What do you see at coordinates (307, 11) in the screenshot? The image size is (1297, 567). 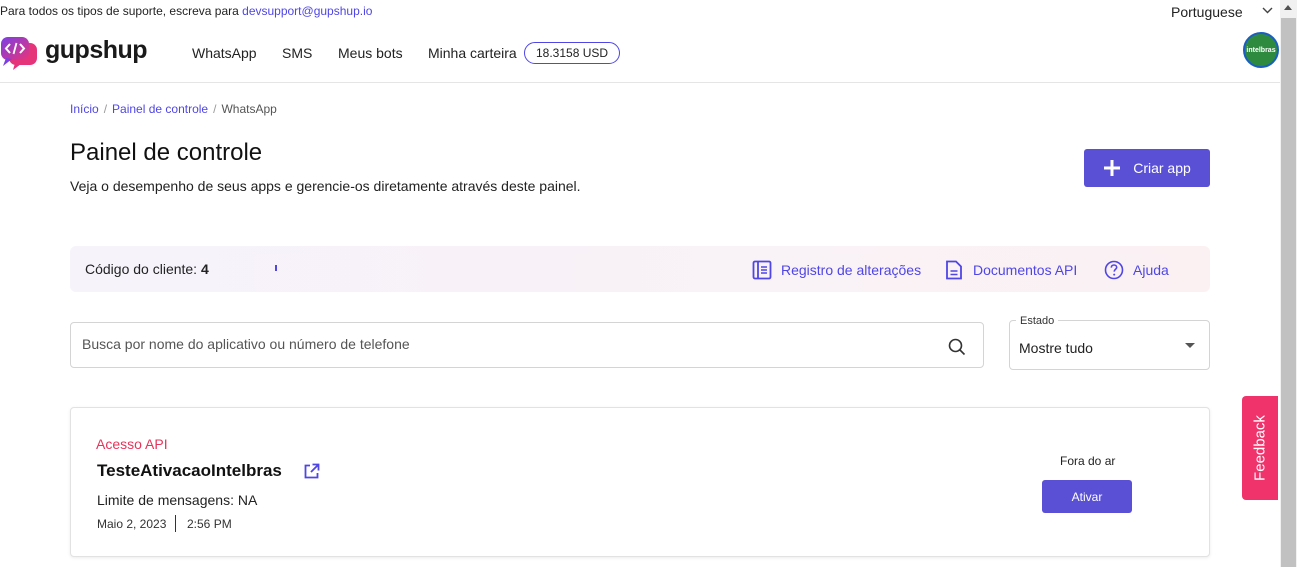 I see `support-email-link: devsupport@gupshup.io` at bounding box center [307, 11].